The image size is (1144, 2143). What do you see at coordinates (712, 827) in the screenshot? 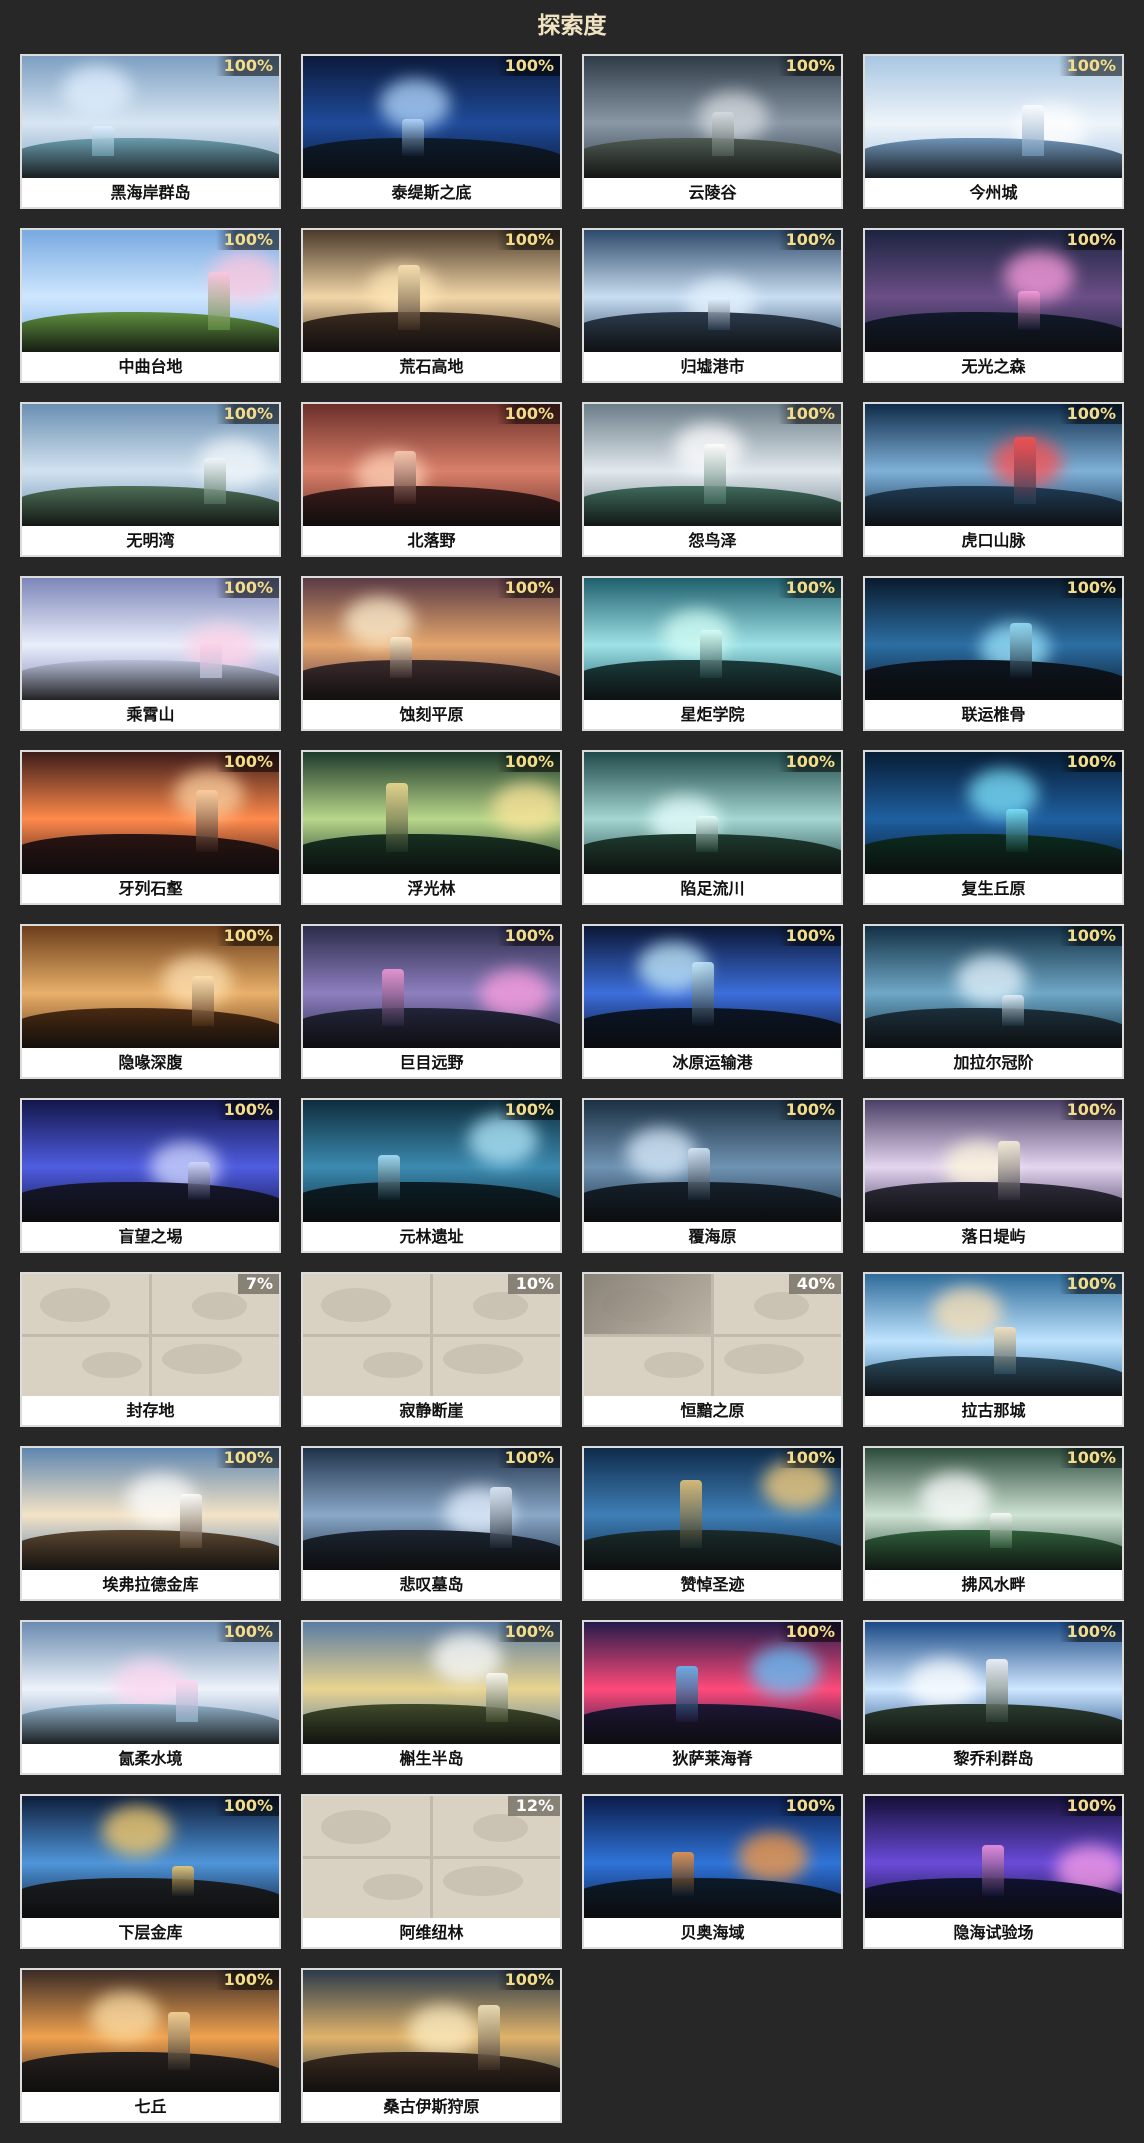
I see `region-card: 100% 陷足流川` at bounding box center [712, 827].